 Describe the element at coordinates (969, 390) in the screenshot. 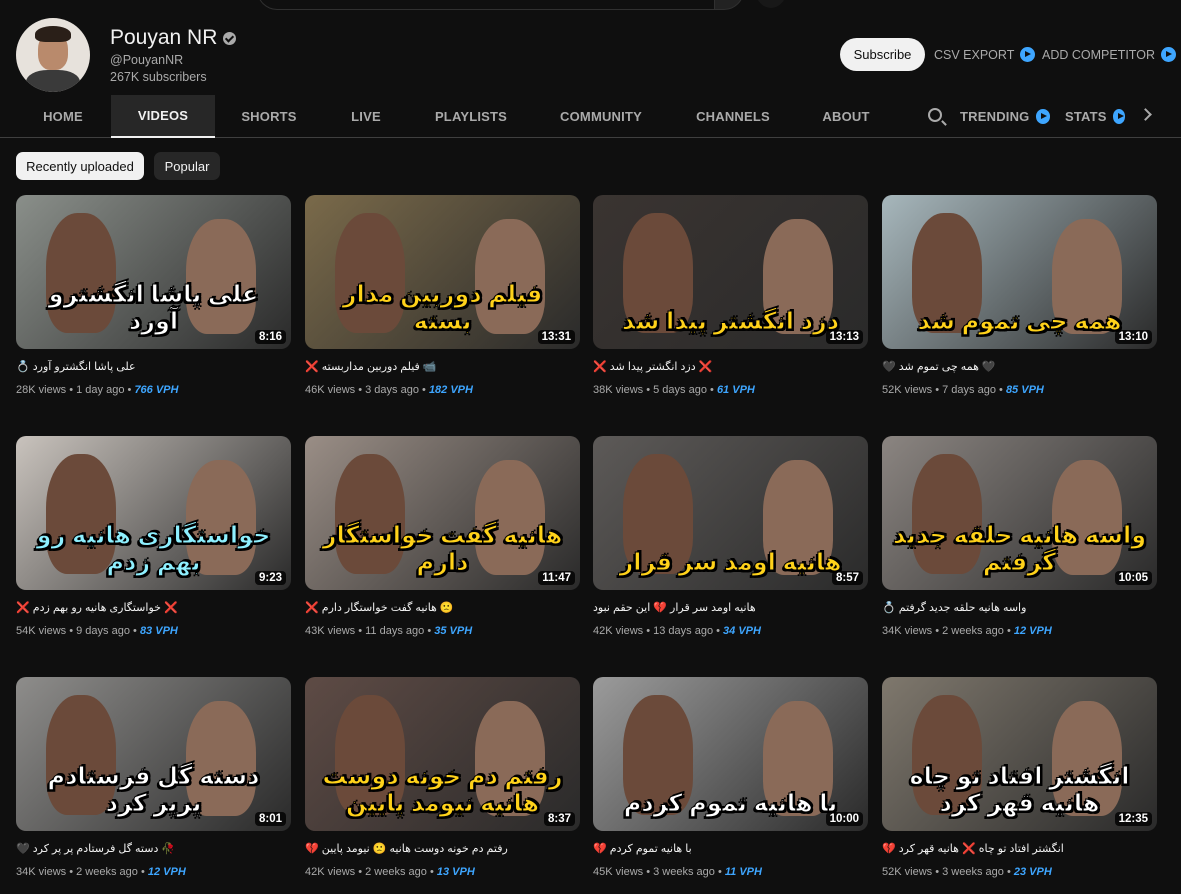

I see `video-age: 7 days ago` at that location.